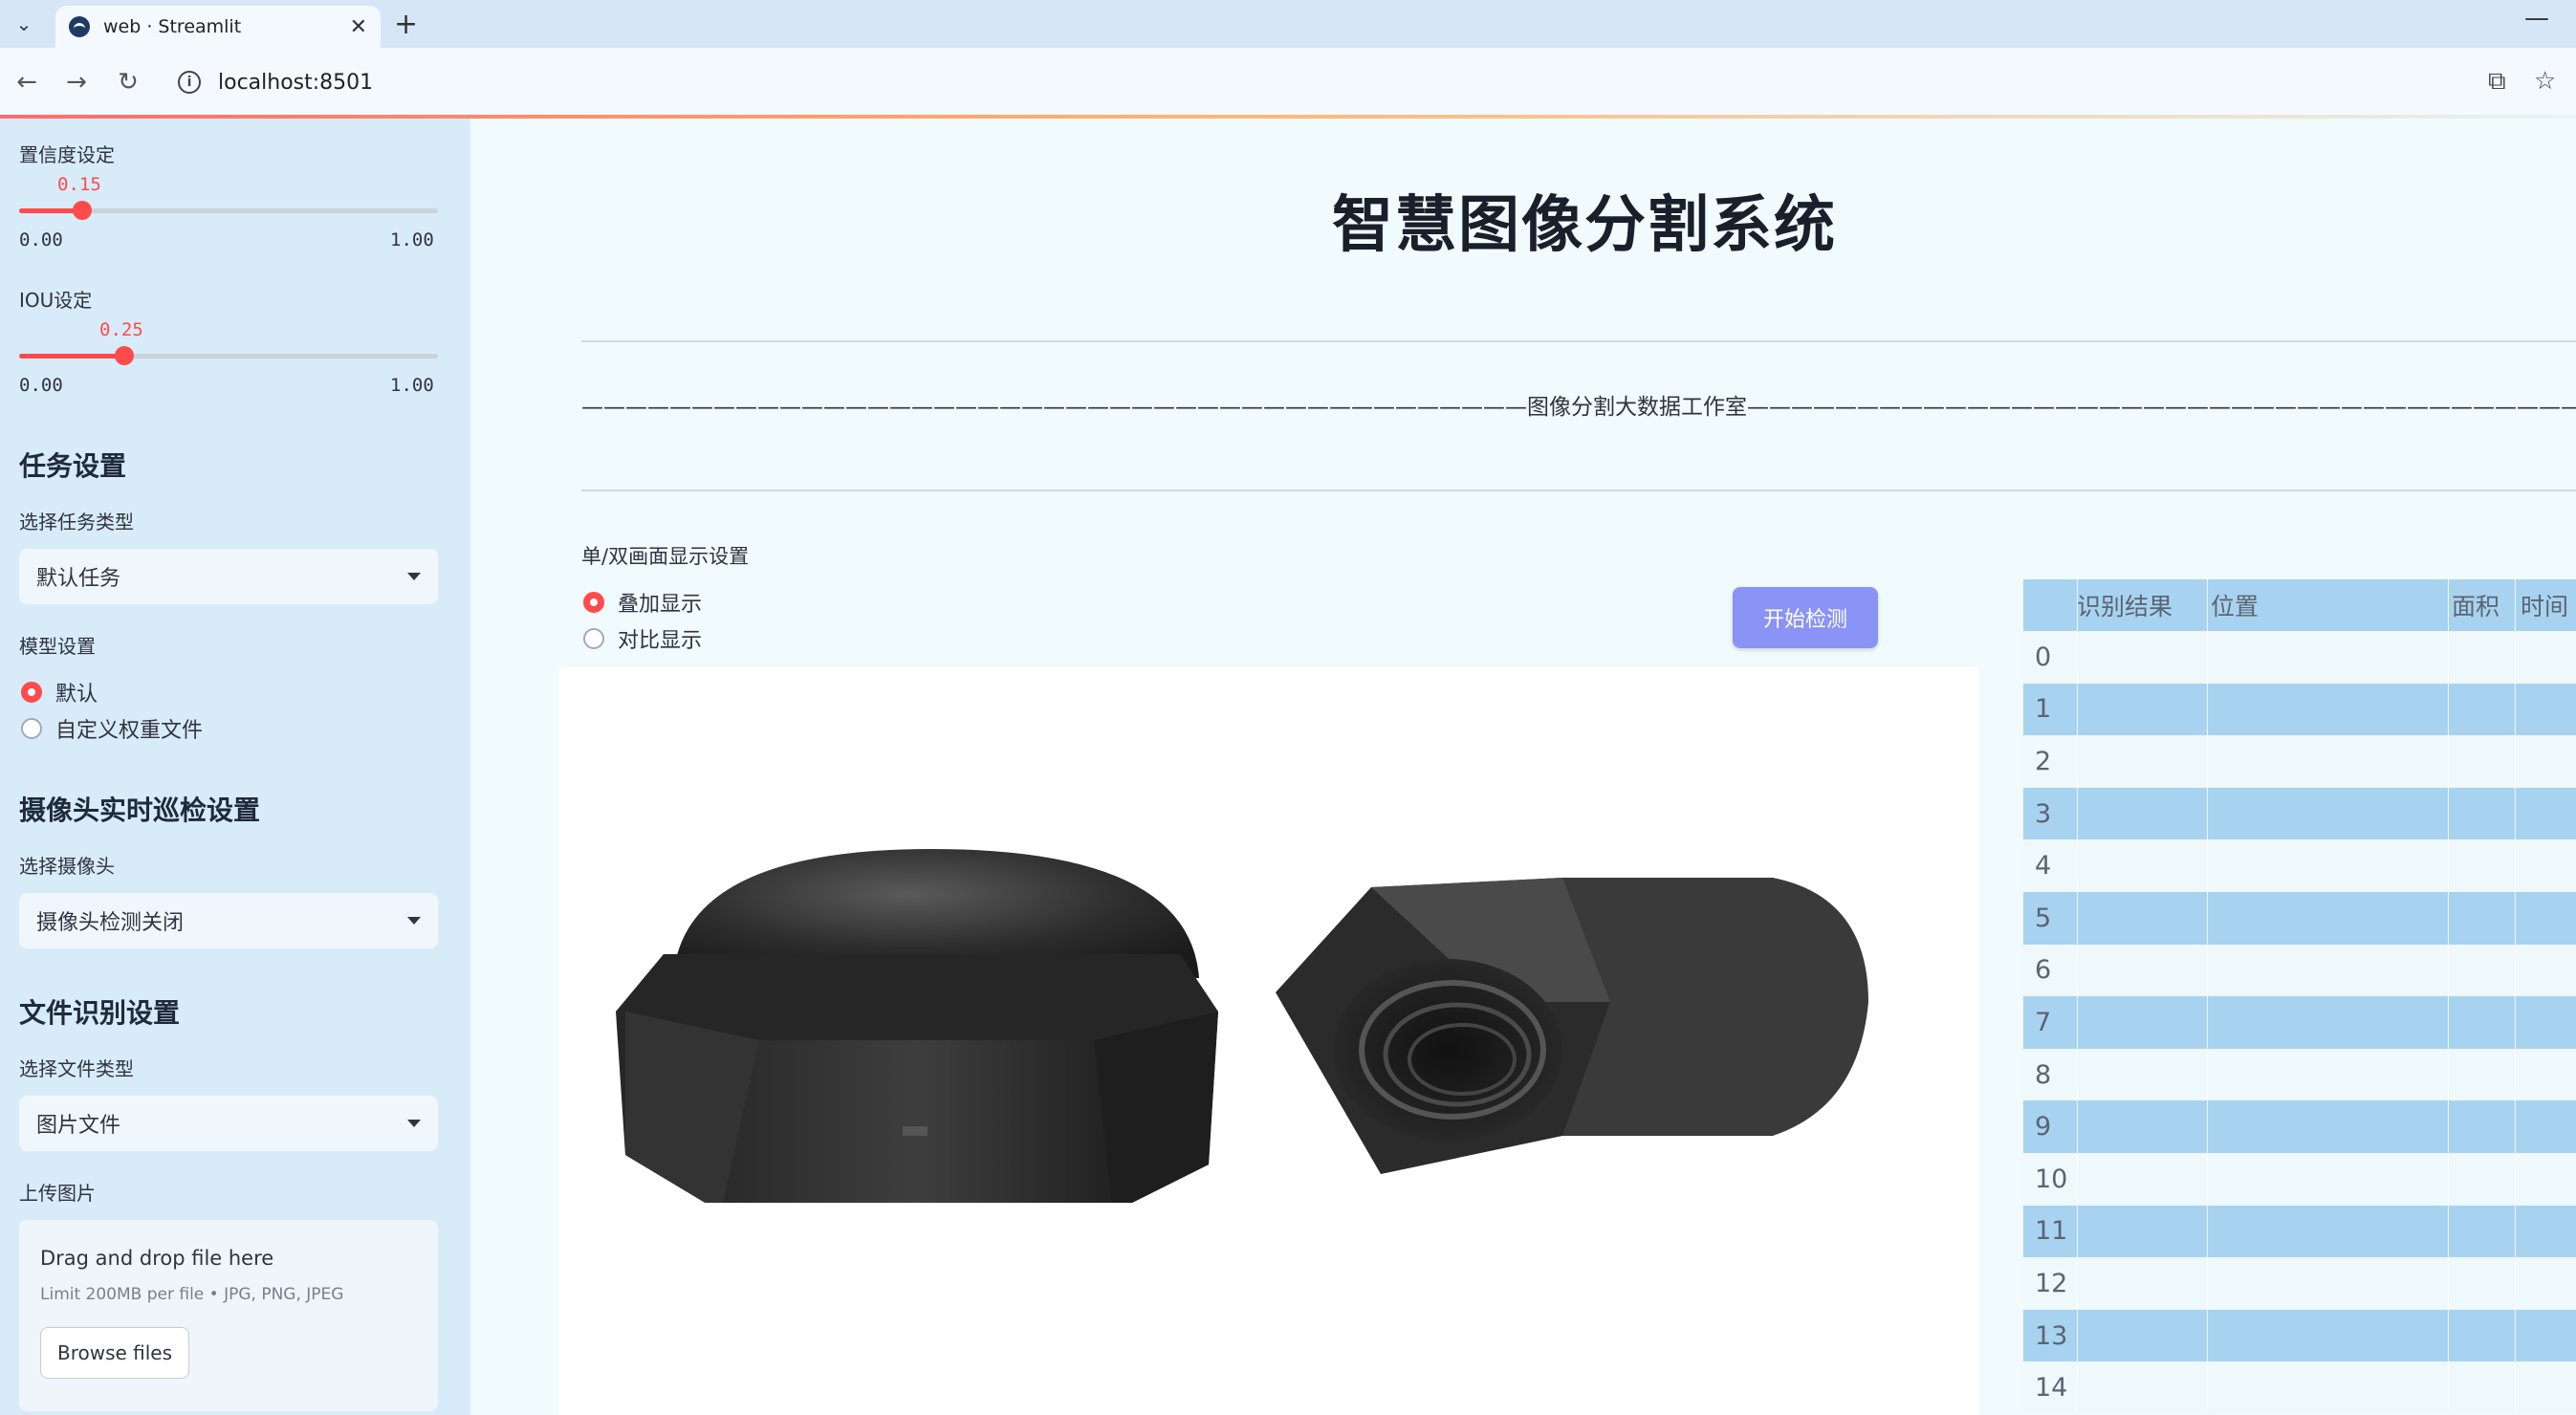 Image resolution: width=2576 pixels, height=1415 pixels. What do you see at coordinates (41, 239) in the screenshot?
I see `confidence-min: 0.00` at bounding box center [41, 239].